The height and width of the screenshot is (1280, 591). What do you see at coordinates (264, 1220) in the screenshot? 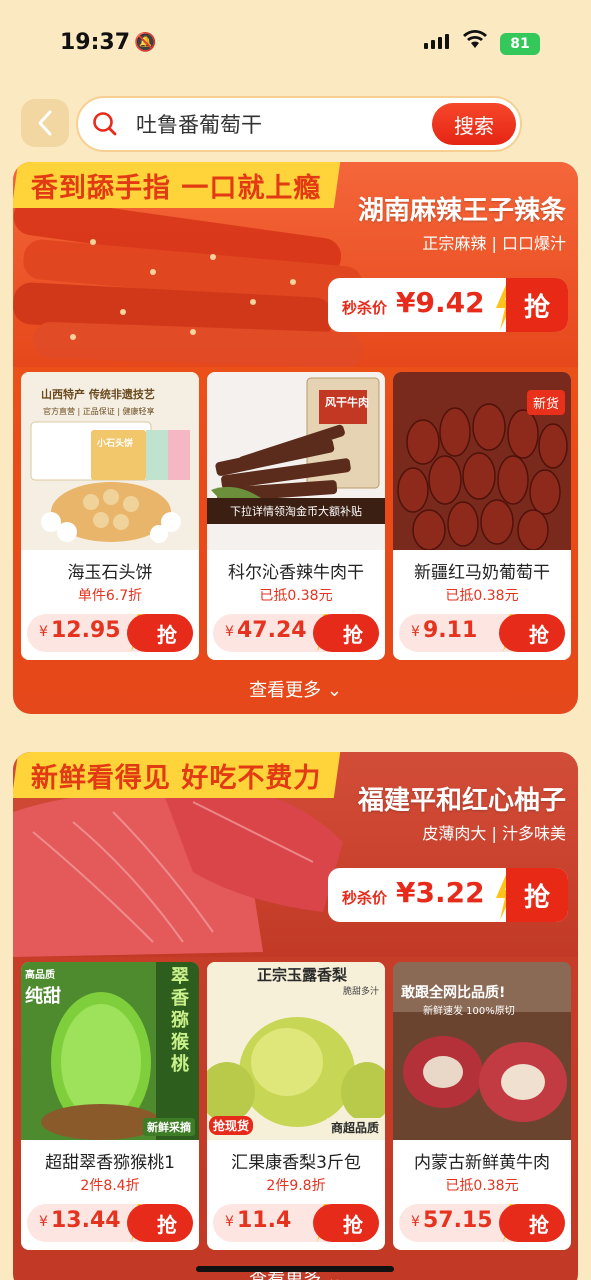
I see `product-price: 11.4` at bounding box center [264, 1220].